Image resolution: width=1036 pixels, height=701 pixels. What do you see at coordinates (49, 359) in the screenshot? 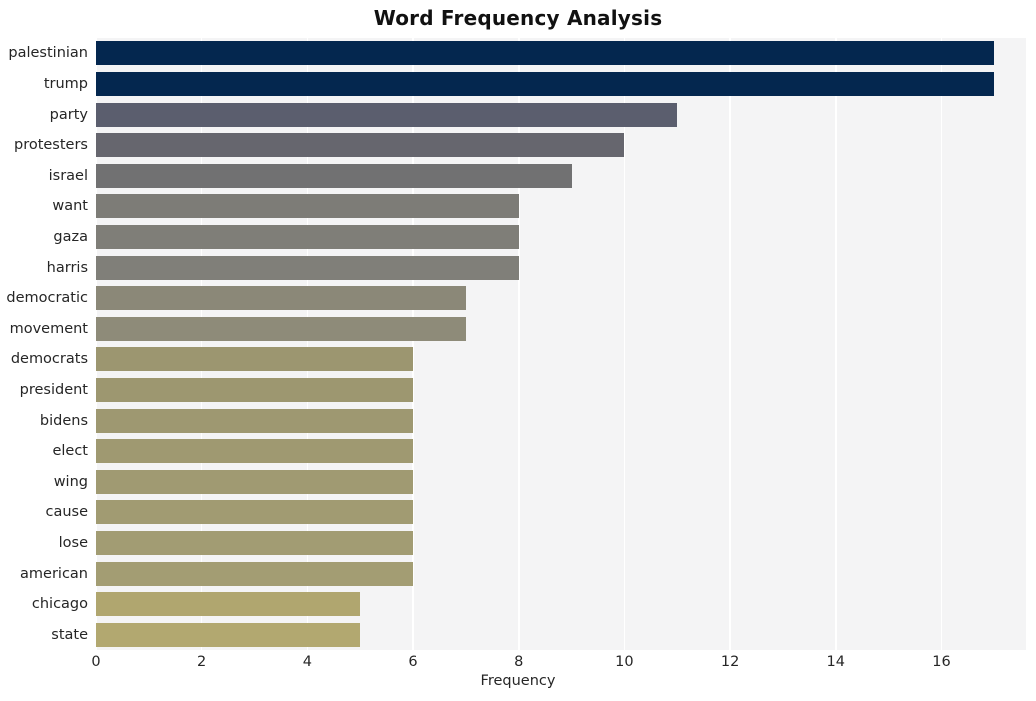
I see `y-tick-label: democrats` at bounding box center [49, 359].